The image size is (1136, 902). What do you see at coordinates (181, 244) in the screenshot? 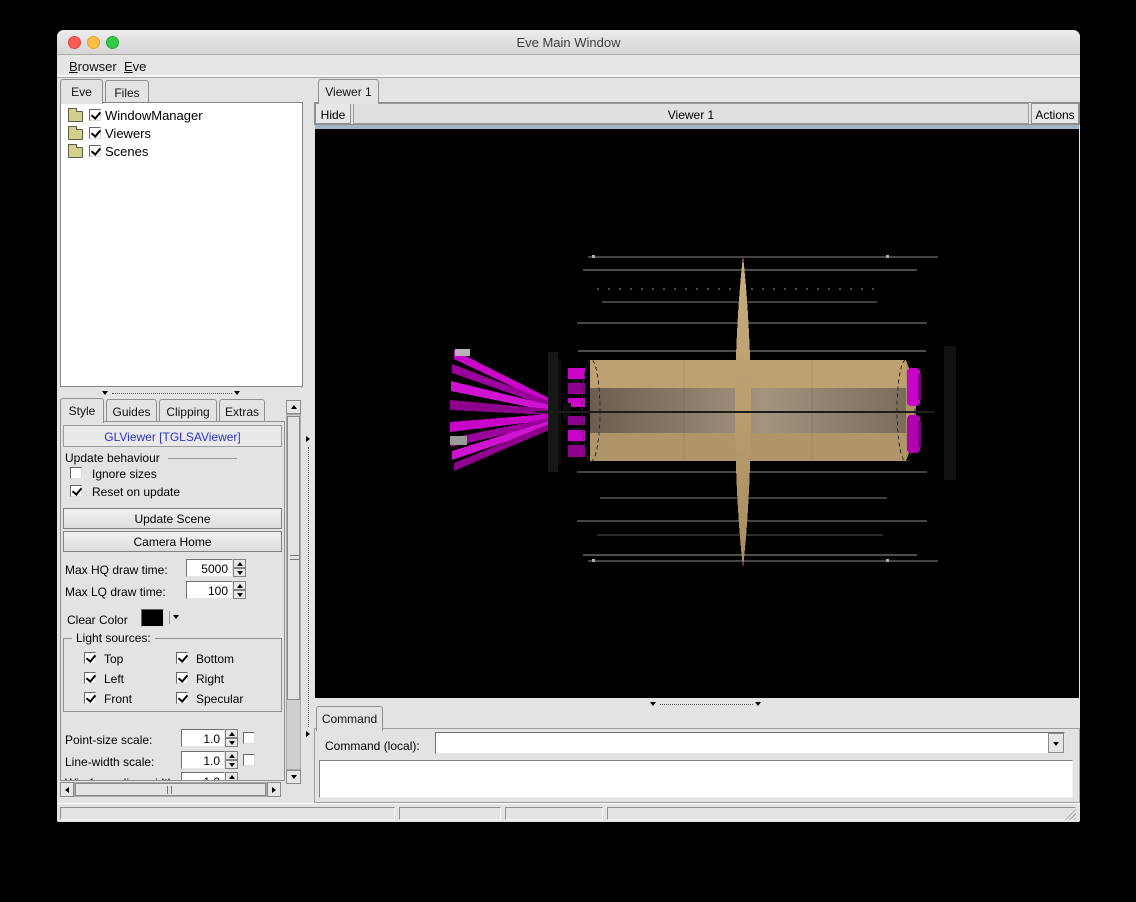
I see `eve-tree-view: WindowManager Viewers Scenes` at bounding box center [181, 244].